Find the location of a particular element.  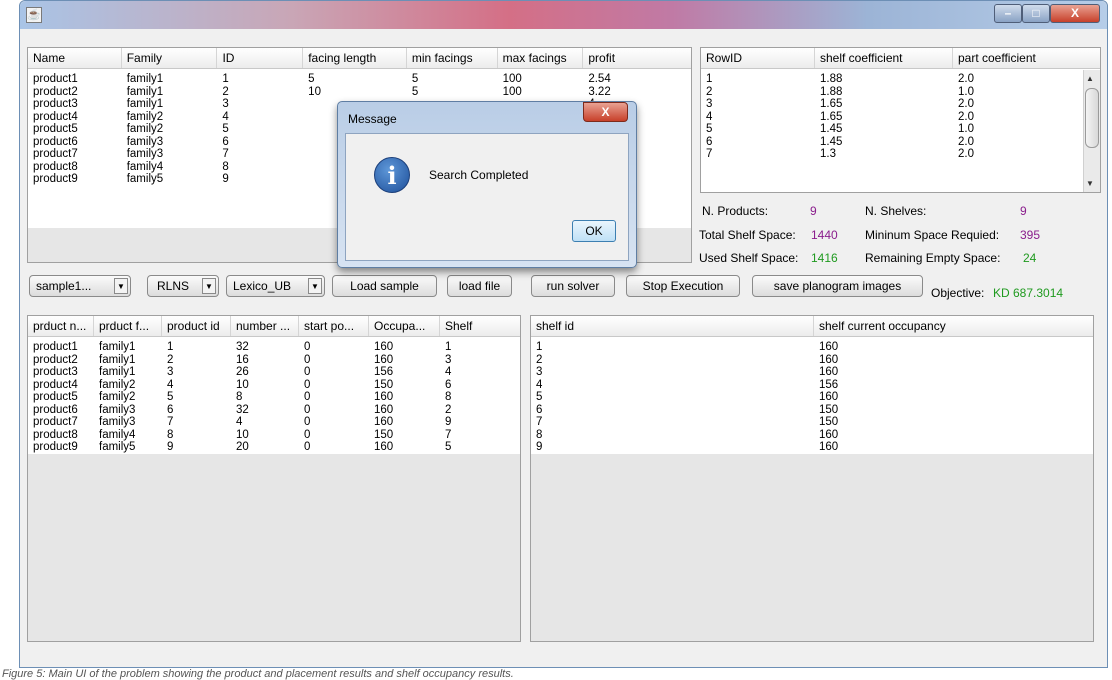

col-header: Family is located at coordinates (170, 58).